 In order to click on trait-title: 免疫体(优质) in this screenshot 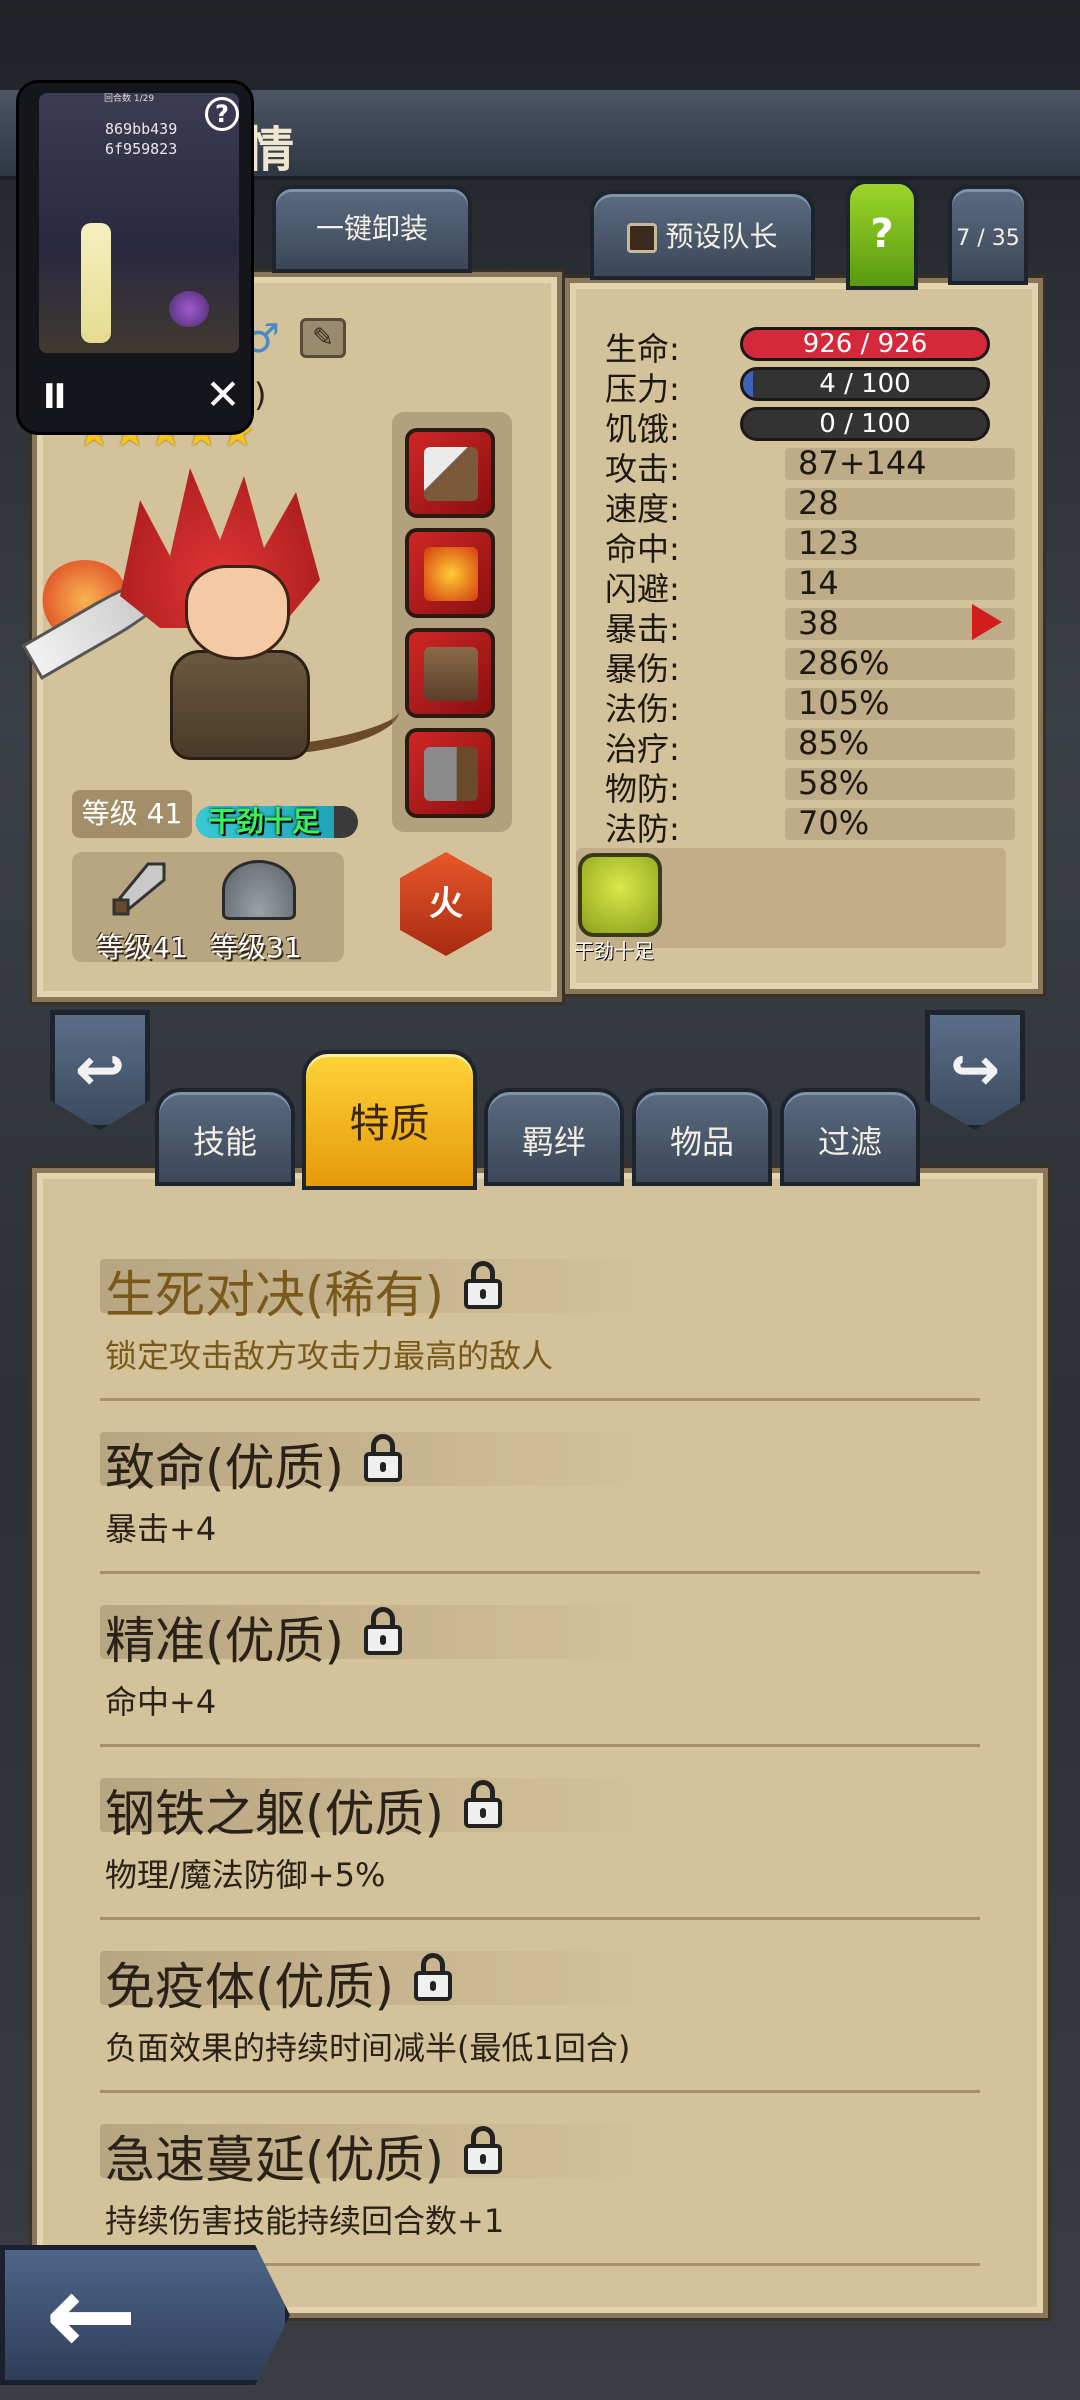, I will do `click(250, 1987)`.